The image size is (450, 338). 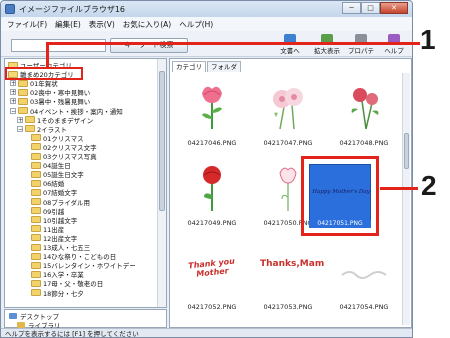 What do you see at coordinates (292, 264) in the screenshot?
I see `thumbnail-art-text: Thanks,Mam` at bounding box center [292, 264].